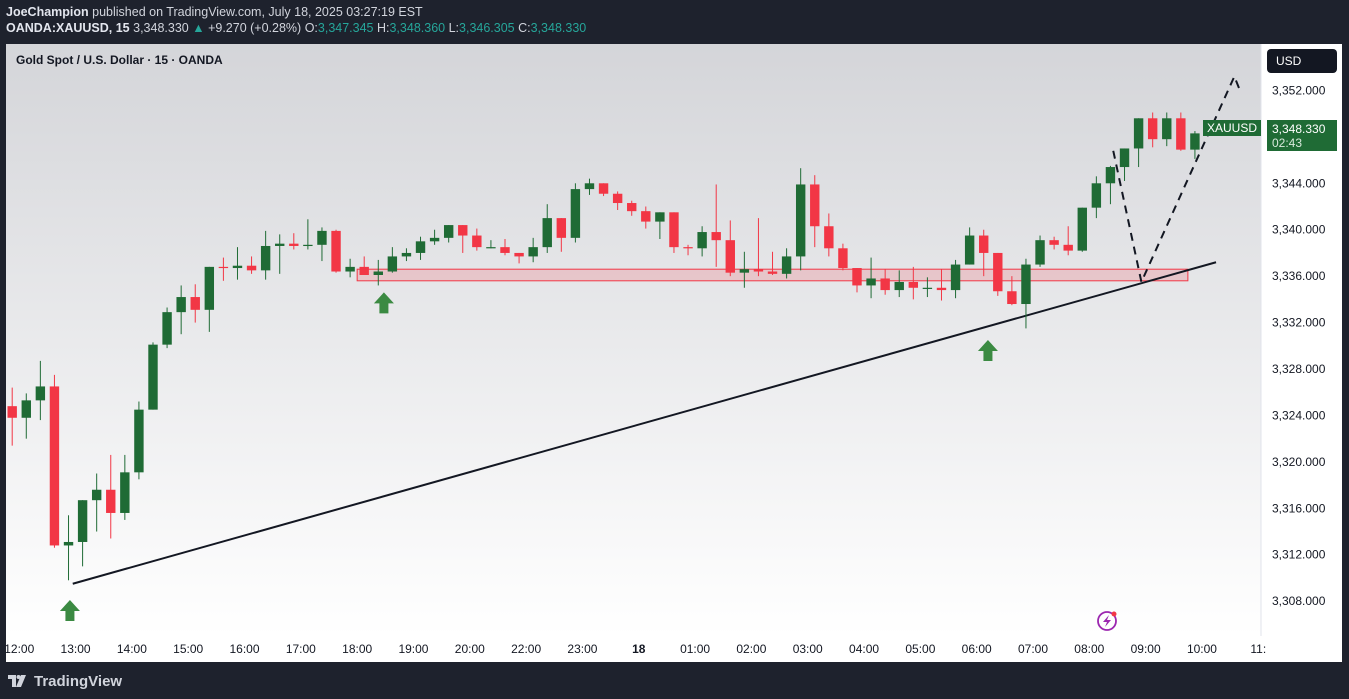  I want to click on x-tick-label: 12:00, so click(20, 649).